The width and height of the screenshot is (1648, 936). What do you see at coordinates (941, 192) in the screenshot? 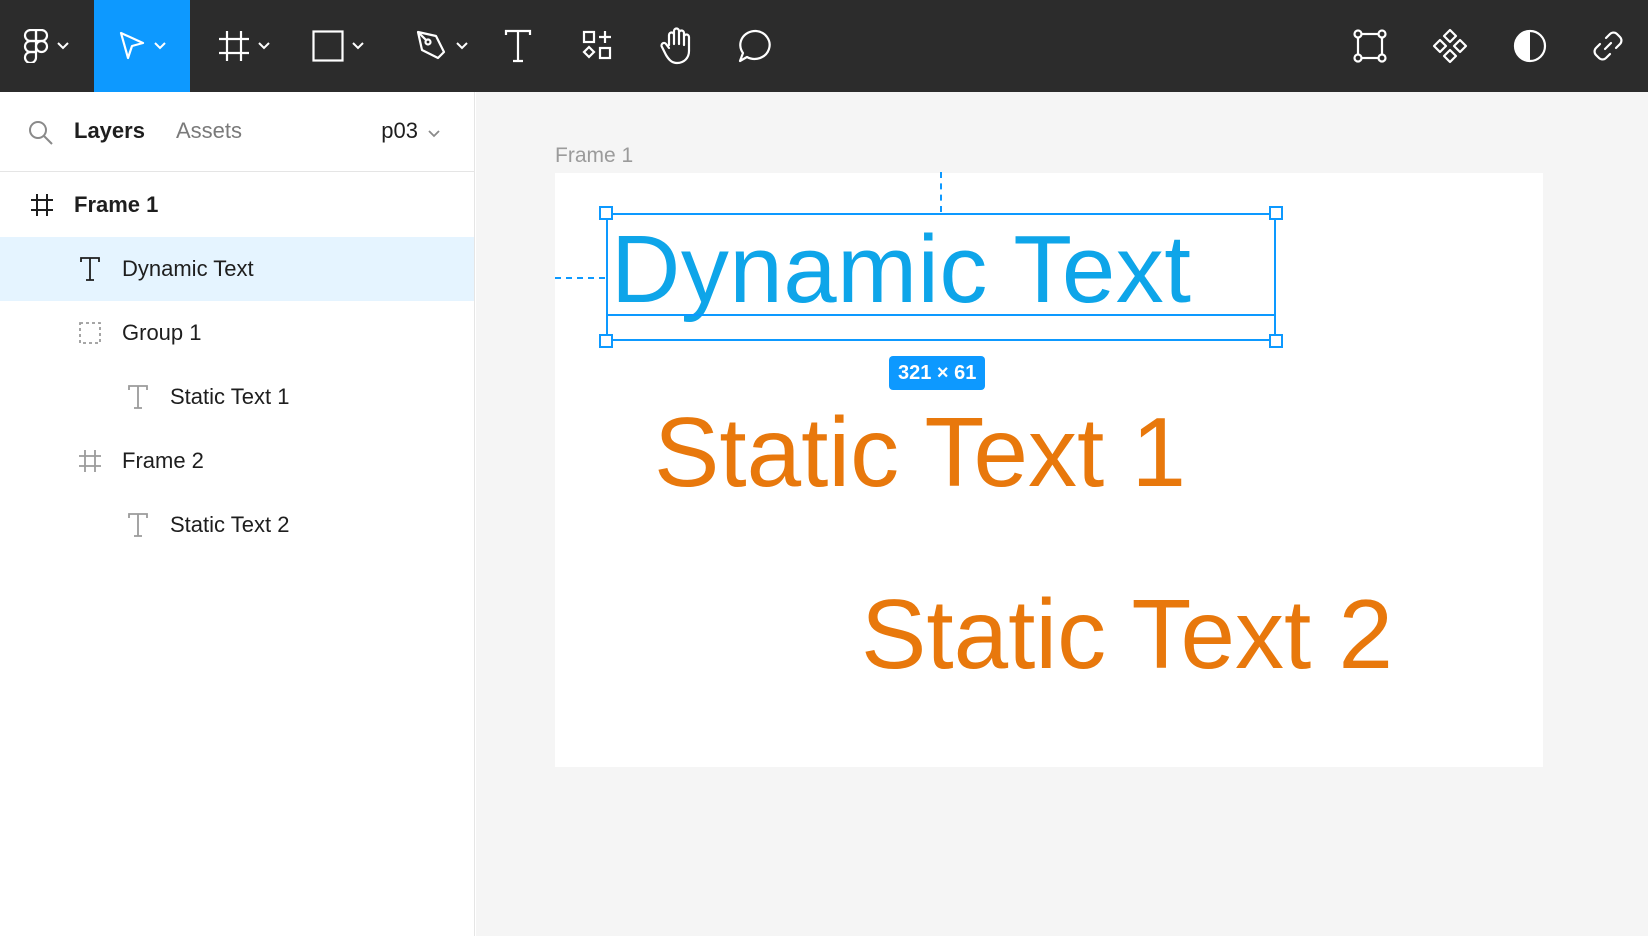
I see `distance-guide-vertical` at bounding box center [941, 192].